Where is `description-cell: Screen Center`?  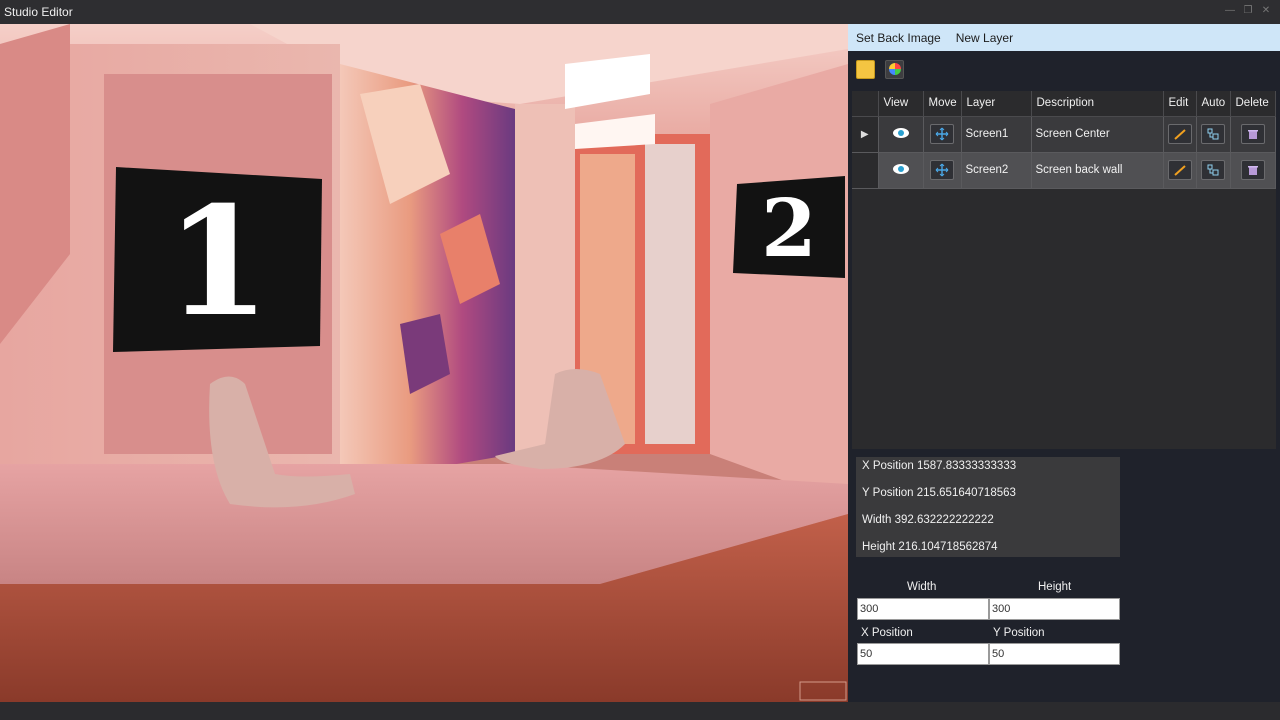
description-cell: Screen Center is located at coordinates (1097, 134).